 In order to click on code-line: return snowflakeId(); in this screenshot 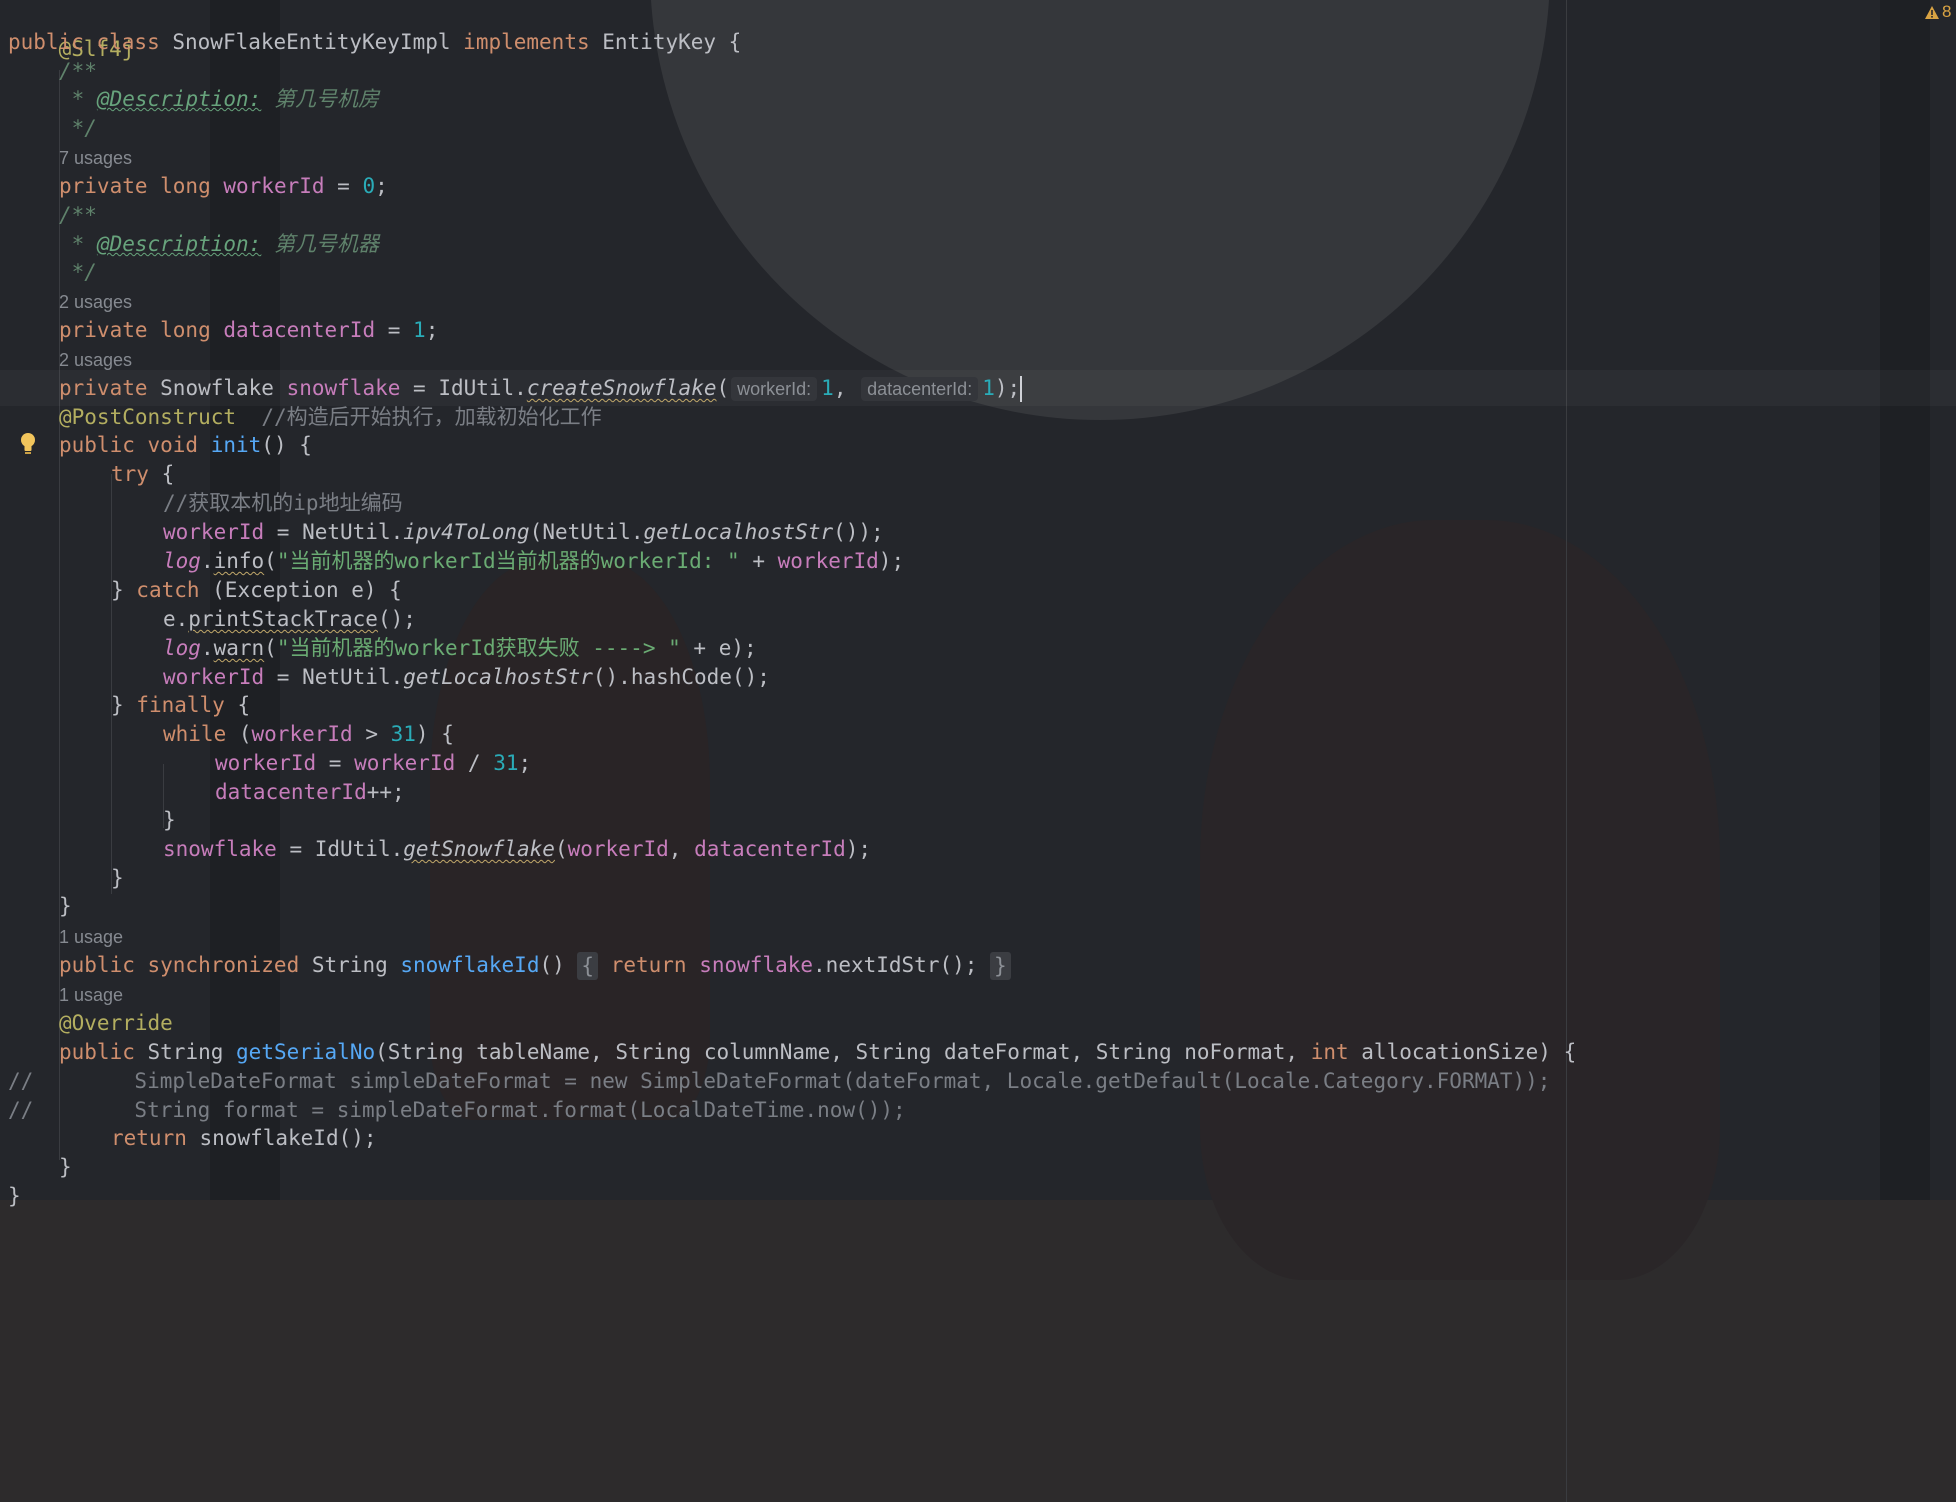, I will do `click(244, 1138)`.